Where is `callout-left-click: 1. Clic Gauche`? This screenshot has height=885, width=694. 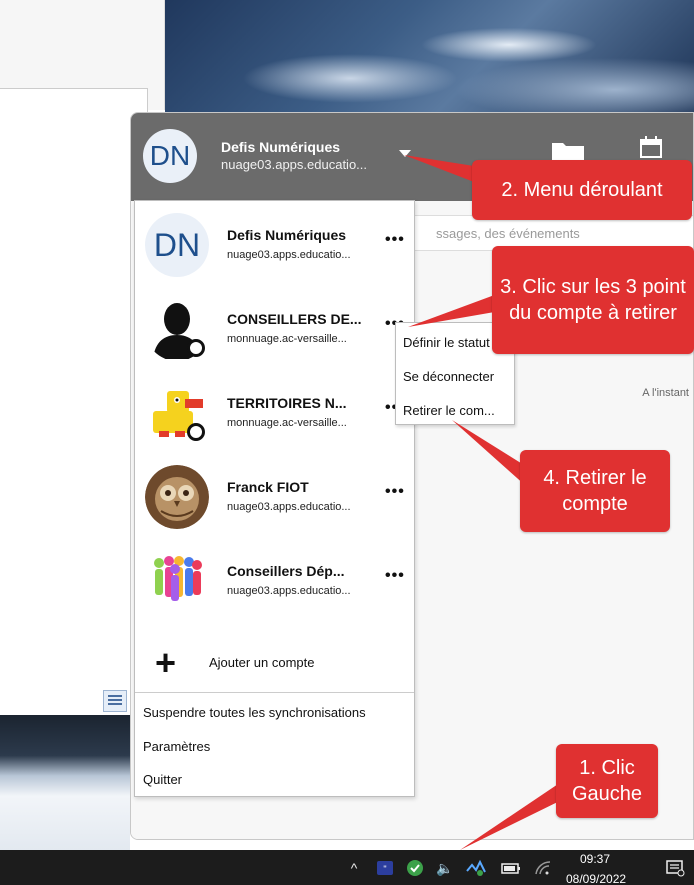
callout-left-click: 1. Clic Gauche is located at coordinates (607, 781).